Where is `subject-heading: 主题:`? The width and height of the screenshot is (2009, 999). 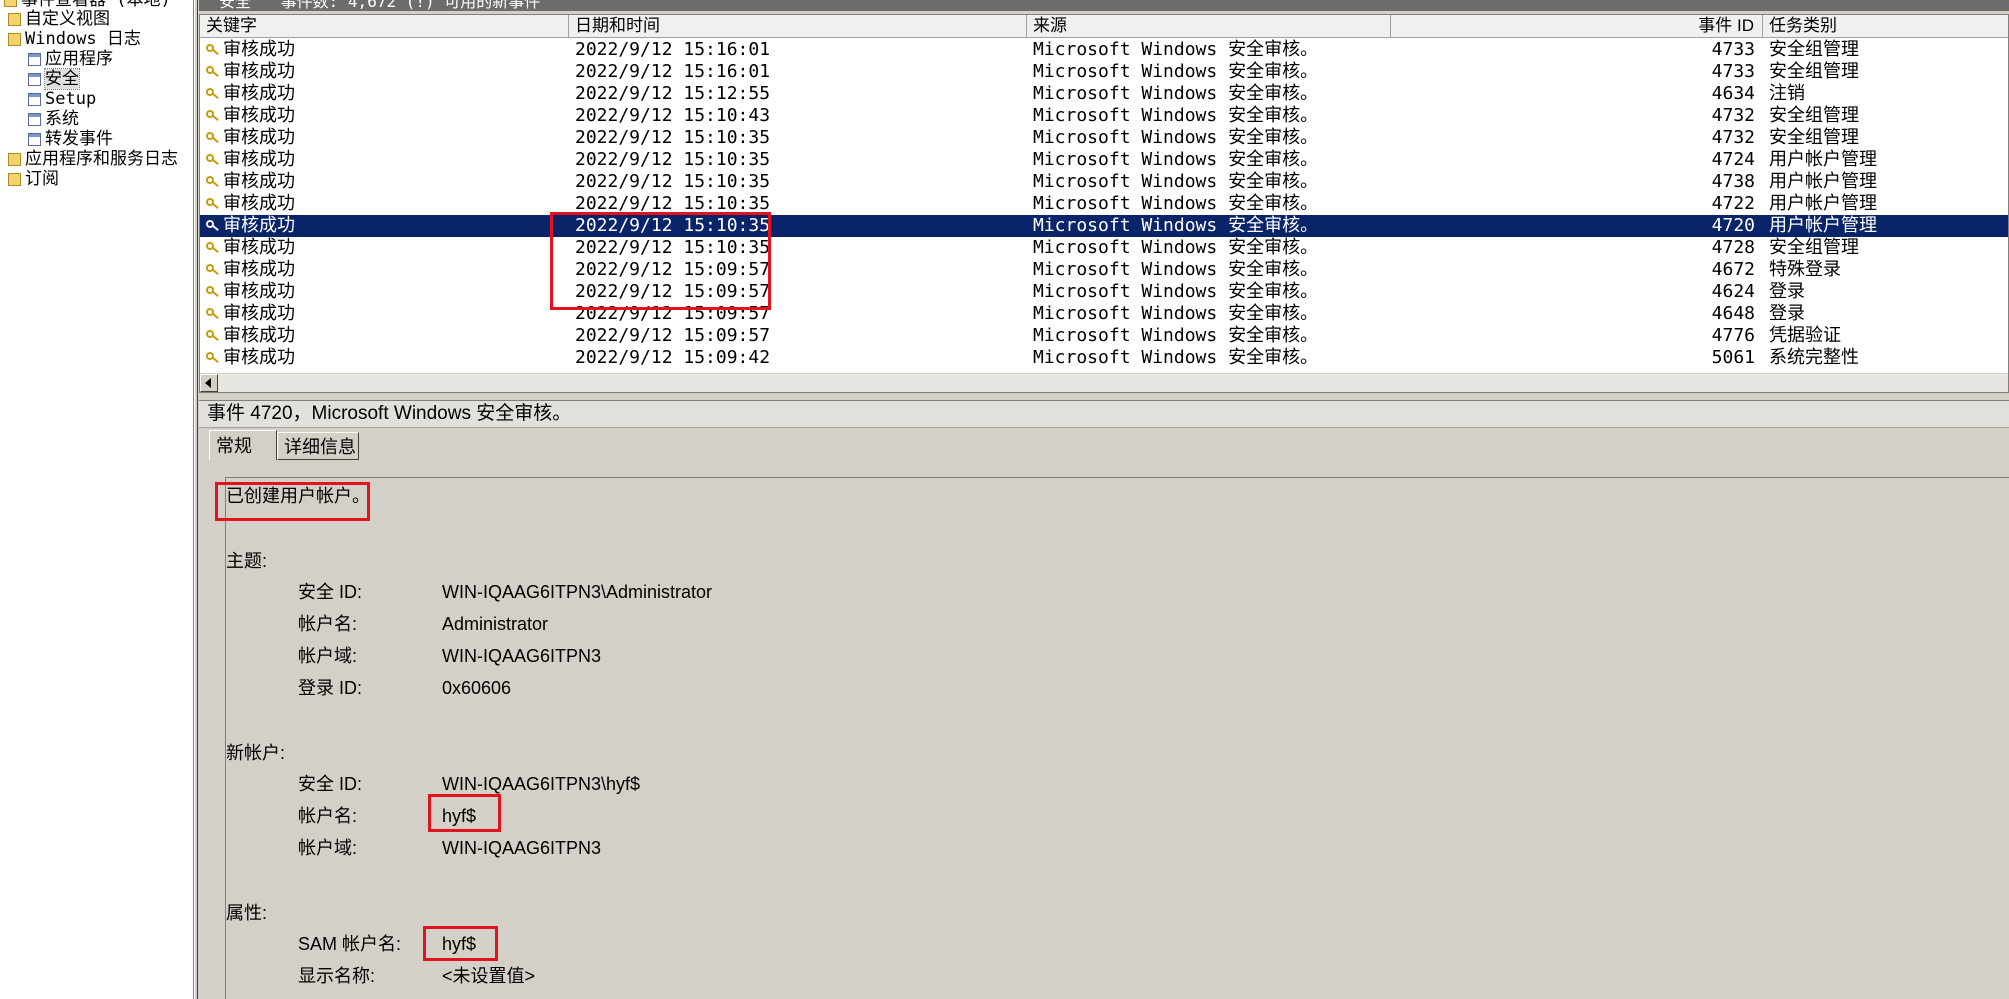 subject-heading: 主题: is located at coordinates (247, 561).